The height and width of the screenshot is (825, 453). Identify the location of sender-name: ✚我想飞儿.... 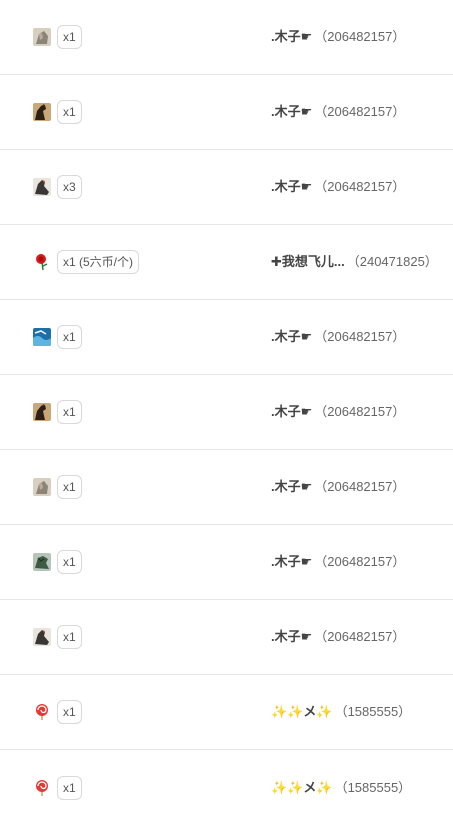
(308, 261).